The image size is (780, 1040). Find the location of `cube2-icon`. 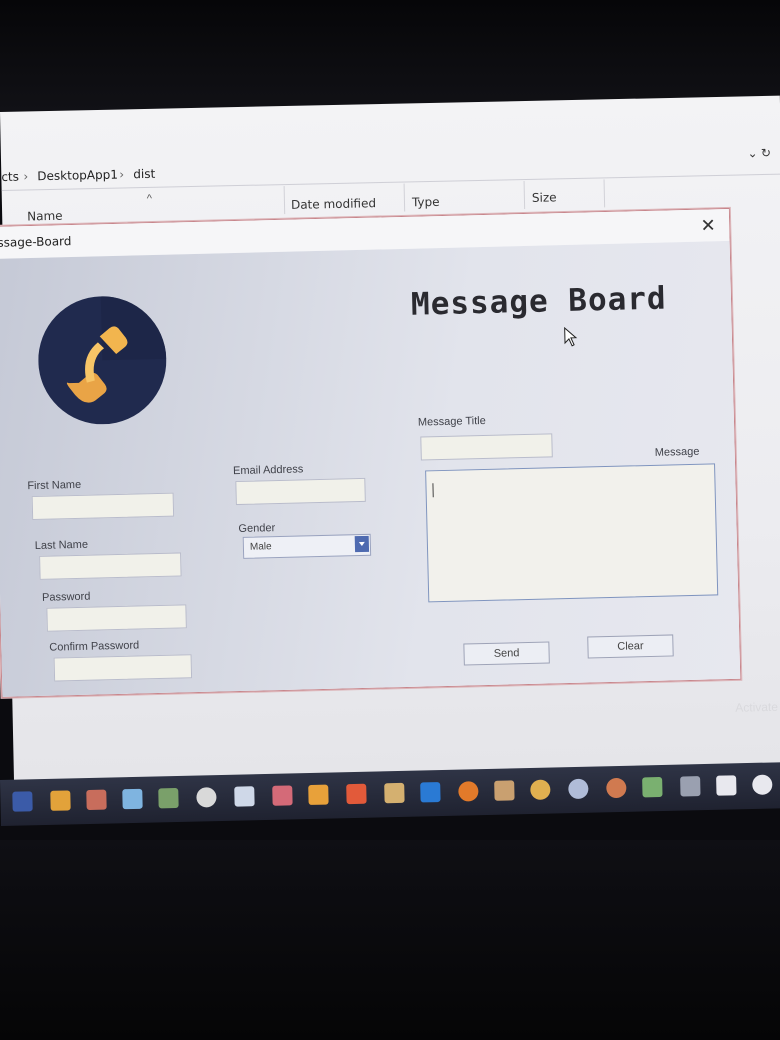

cube2-icon is located at coordinates (244, 796).